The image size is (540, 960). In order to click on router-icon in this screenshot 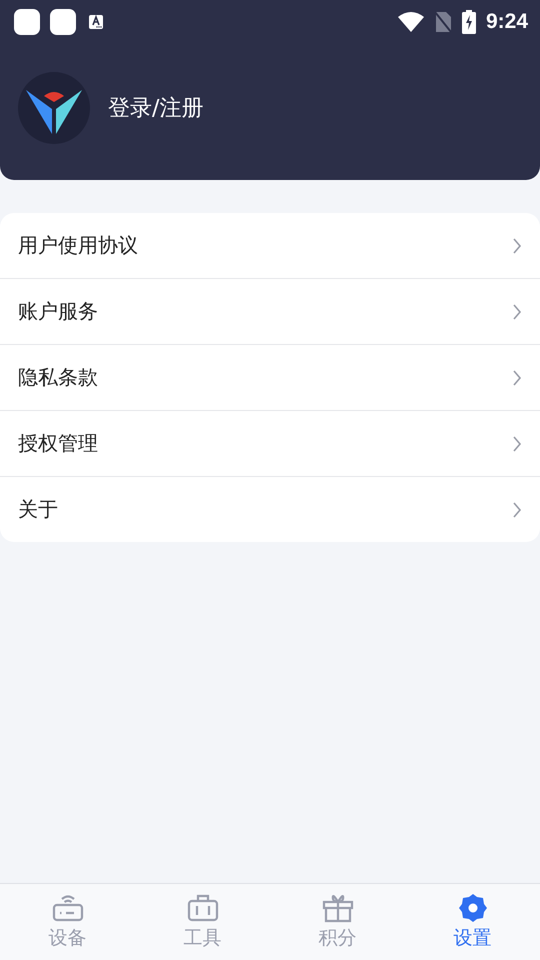, I will do `click(68, 908)`.